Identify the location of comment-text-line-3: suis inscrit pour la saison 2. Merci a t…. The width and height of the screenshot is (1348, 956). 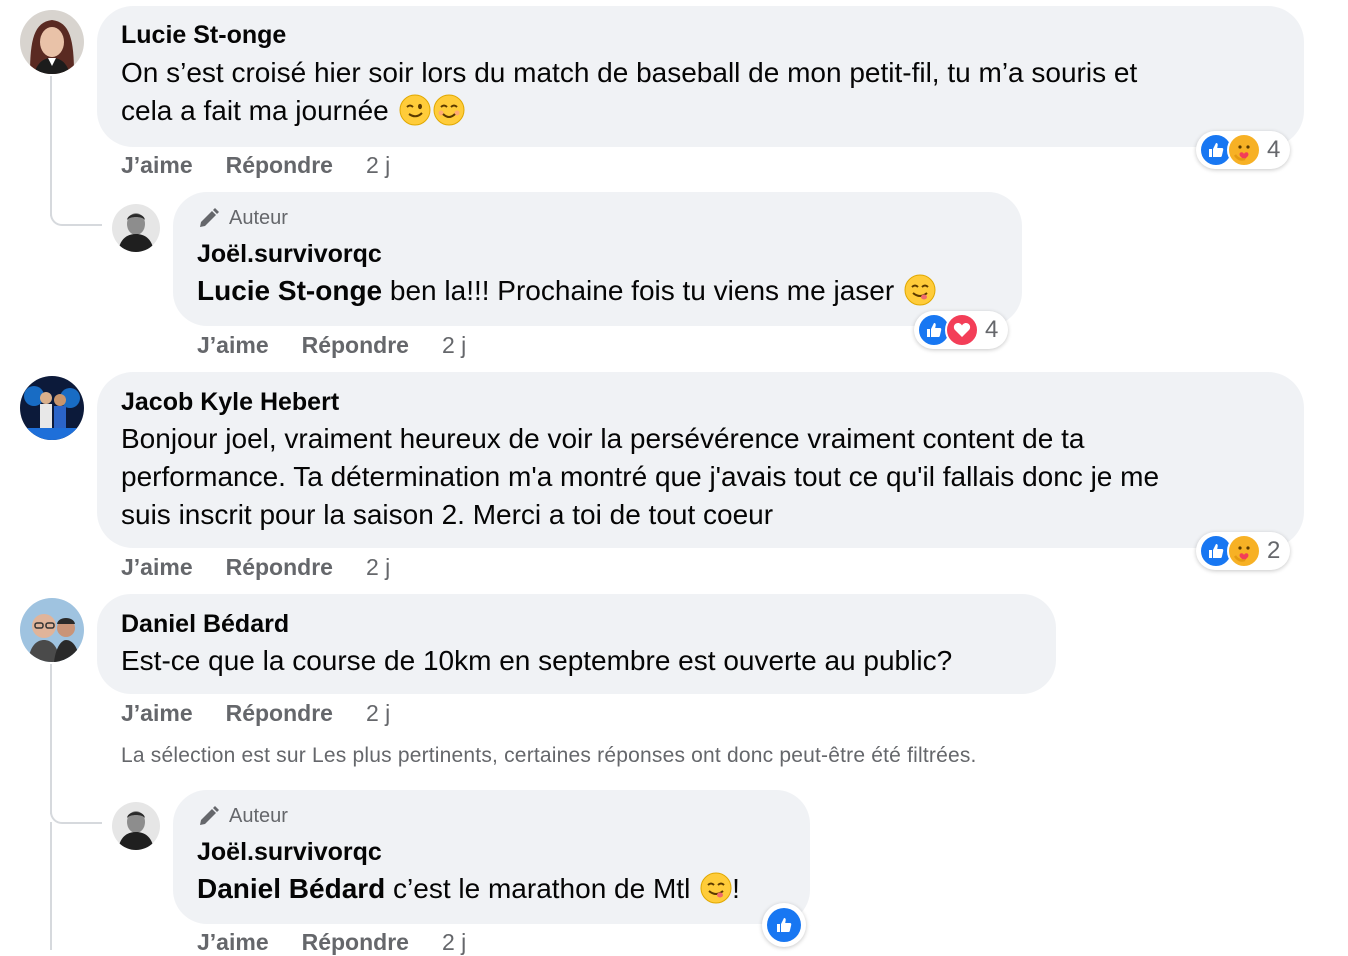
(447, 514).